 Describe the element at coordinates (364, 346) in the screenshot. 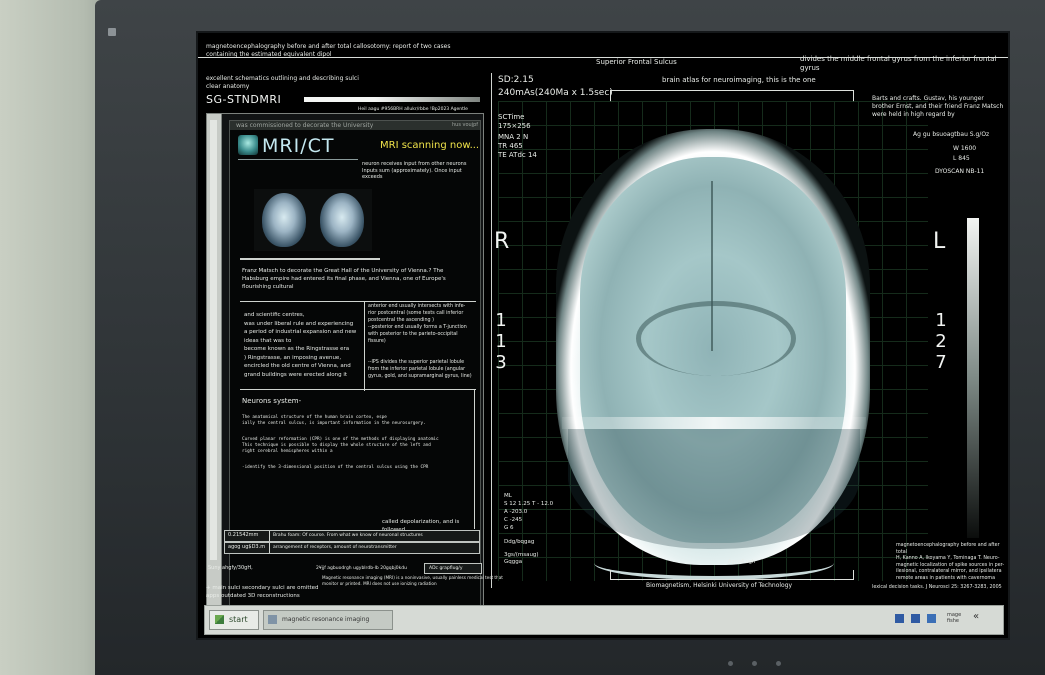

I see `column-divider` at that location.